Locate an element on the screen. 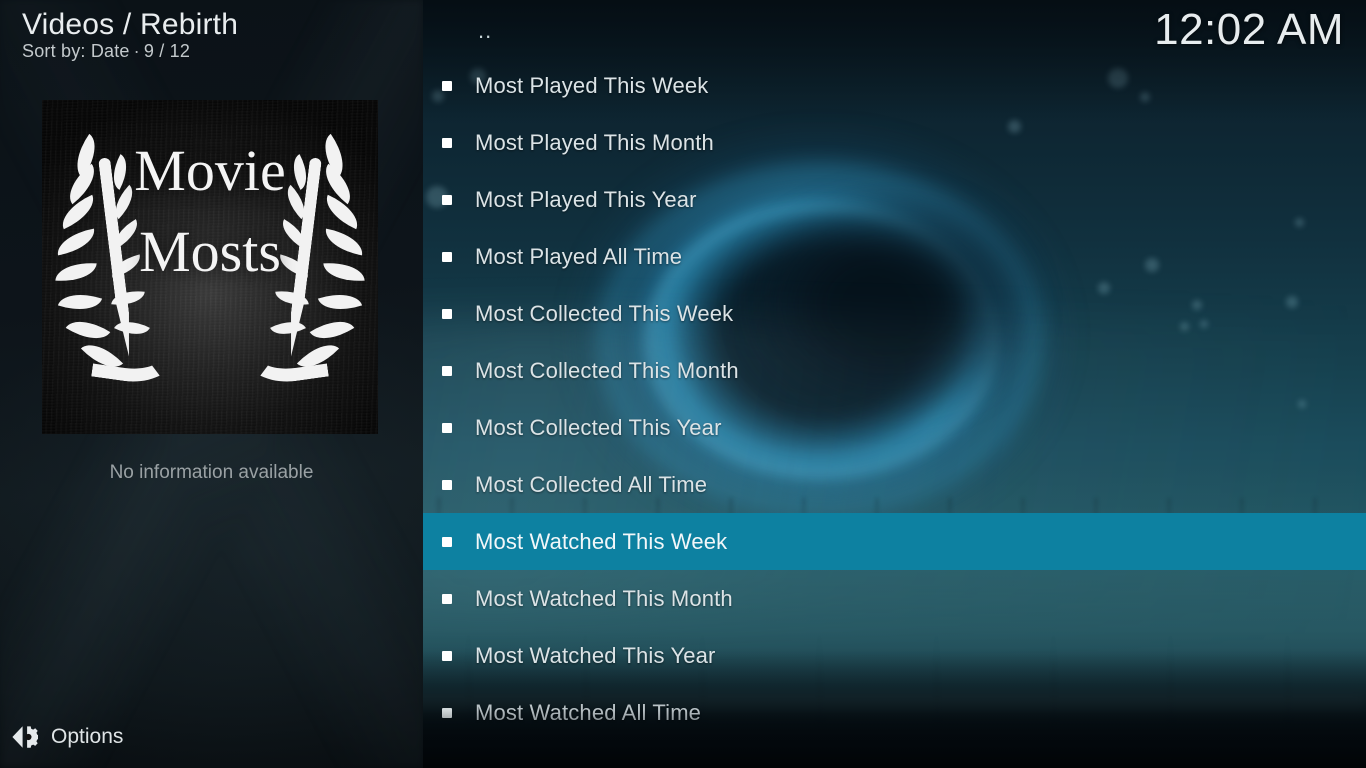  list-item-label: Most Played This Year is located at coordinates (586, 199).